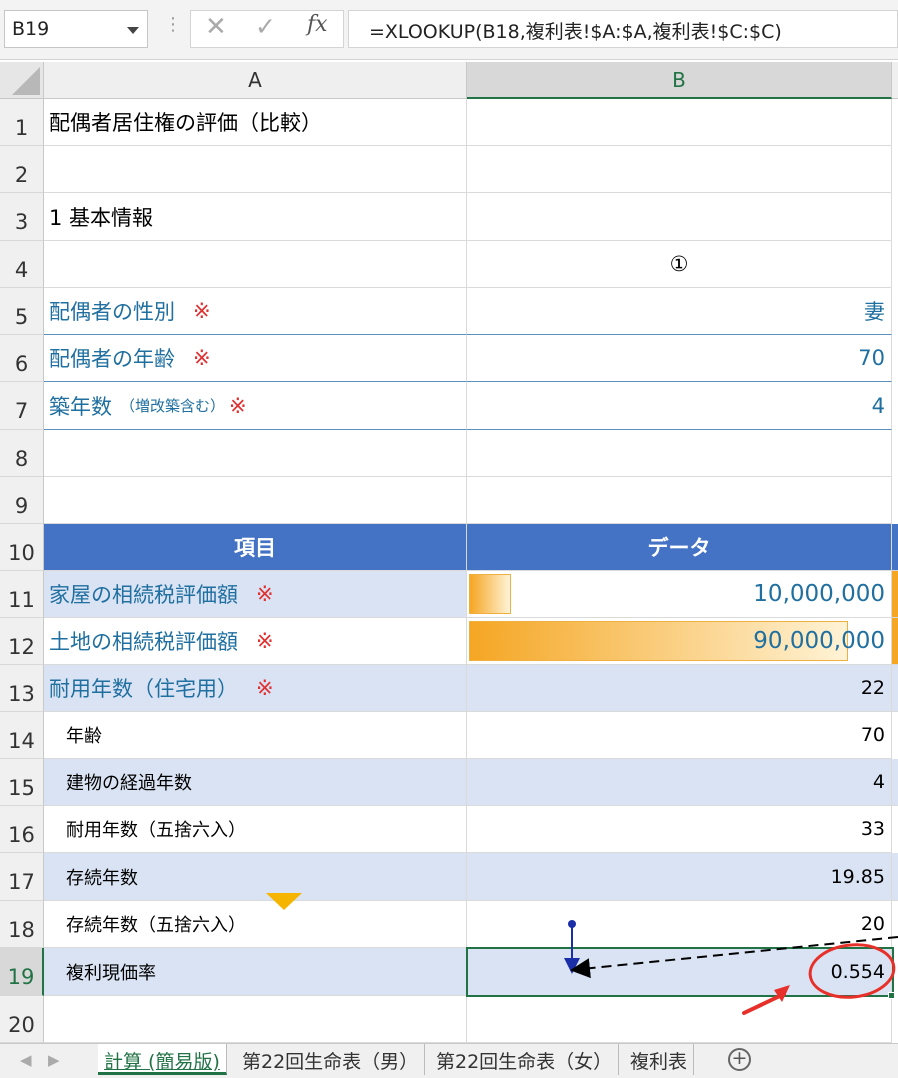 The image size is (898, 1078). I want to click on cell-b16: 33, so click(679, 829).